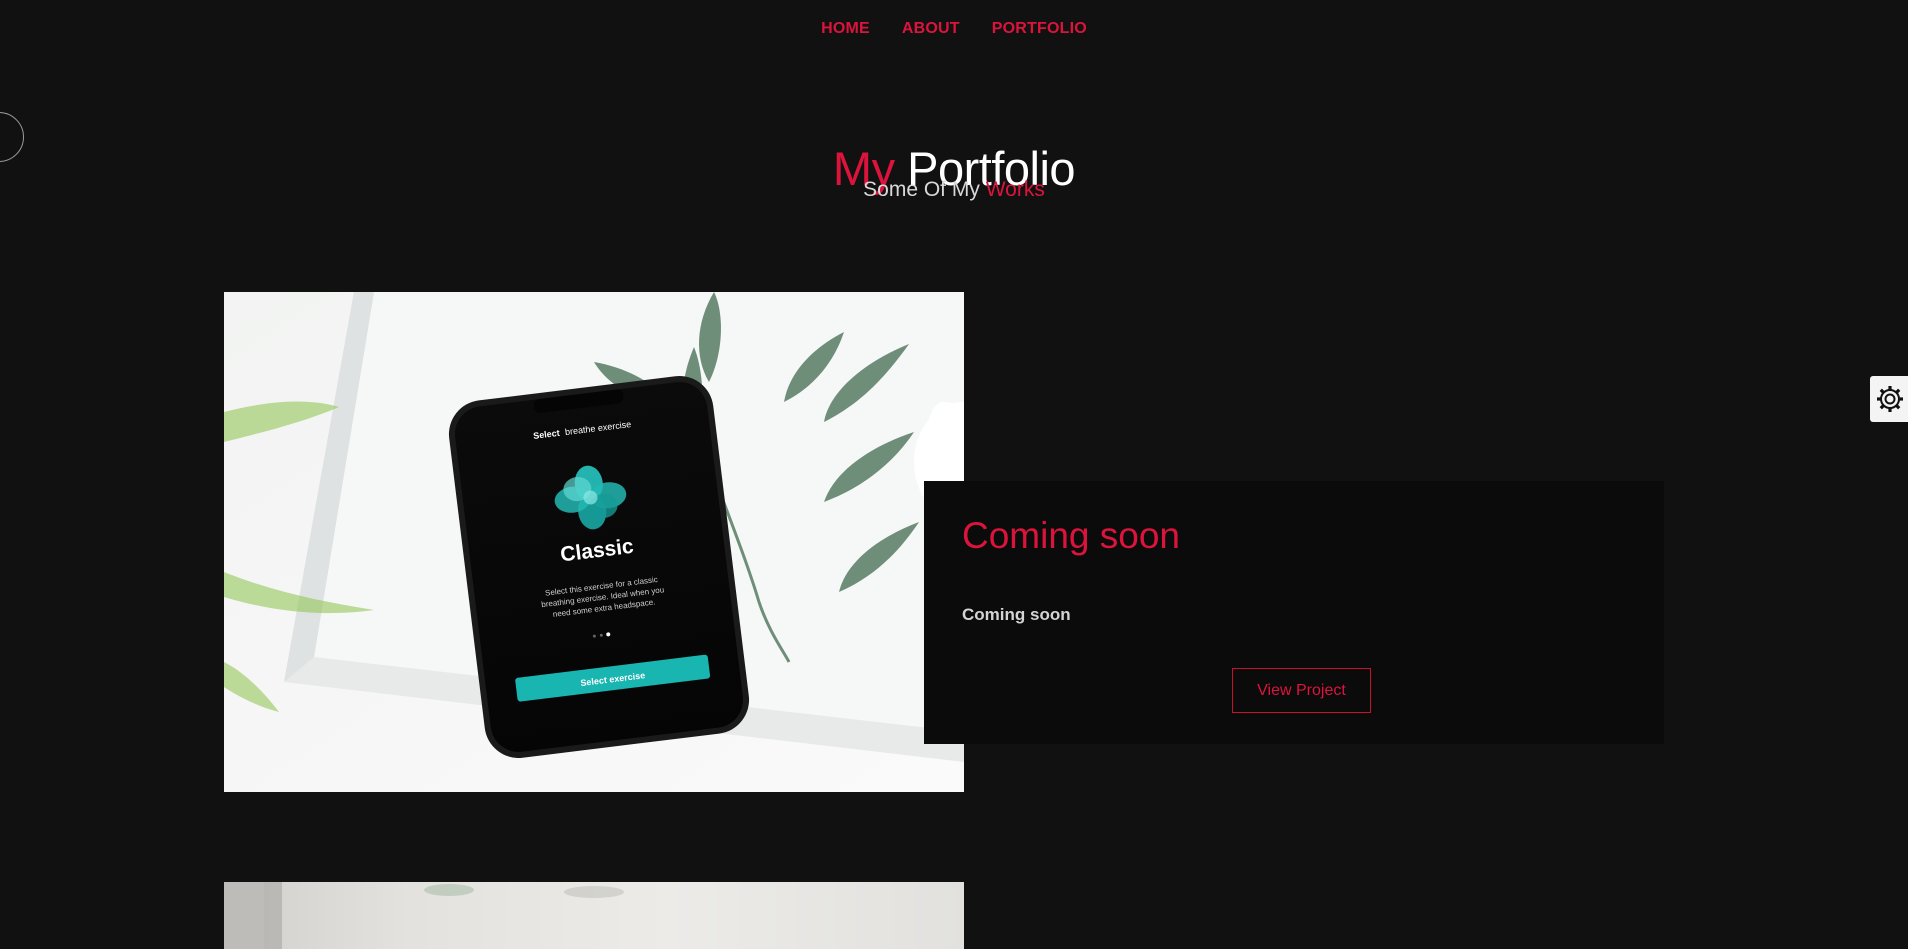 This screenshot has width=1908, height=949. Describe the element at coordinates (845, 29) in the screenshot. I see `nav-home: HOME` at that location.